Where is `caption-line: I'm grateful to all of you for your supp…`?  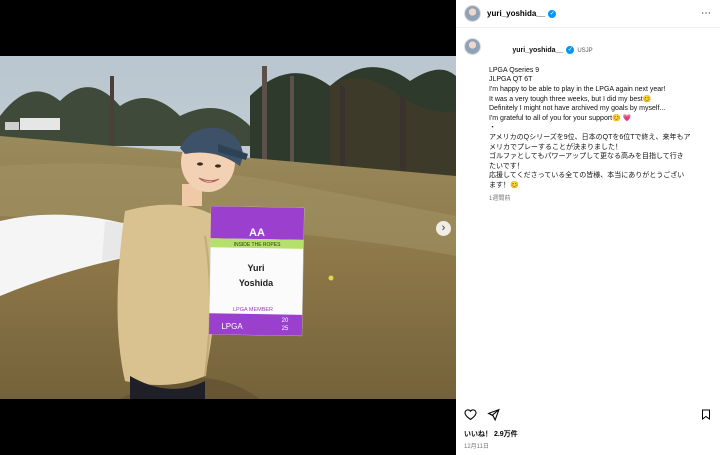
caption-line: I'm grateful to all of you for your supp… is located at coordinates (560, 118).